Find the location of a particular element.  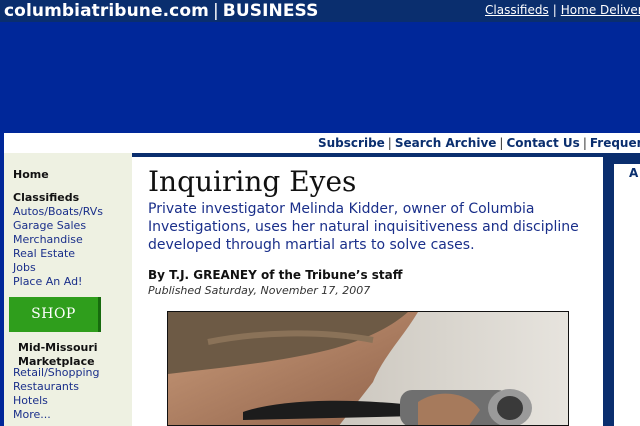

section-name: BUSINESS is located at coordinates (270, 11).